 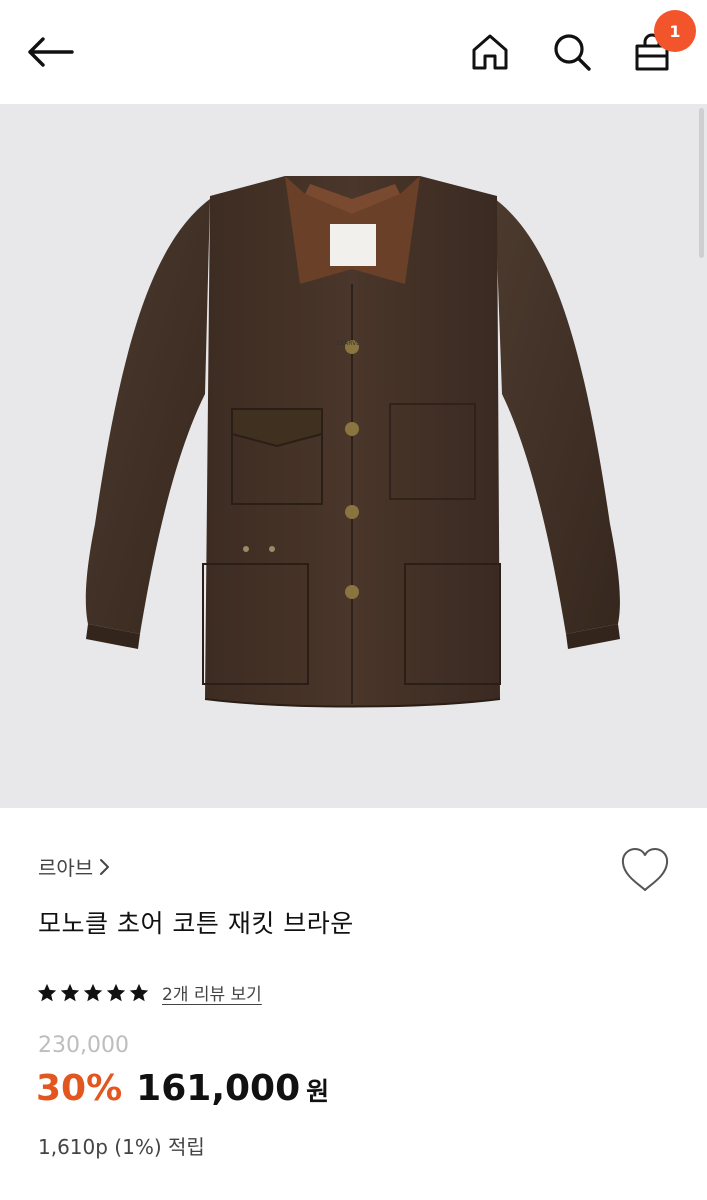 What do you see at coordinates (66, 868) in the screenshot?
I see `brand-name: 르아브` at bounding box center [66, 868].